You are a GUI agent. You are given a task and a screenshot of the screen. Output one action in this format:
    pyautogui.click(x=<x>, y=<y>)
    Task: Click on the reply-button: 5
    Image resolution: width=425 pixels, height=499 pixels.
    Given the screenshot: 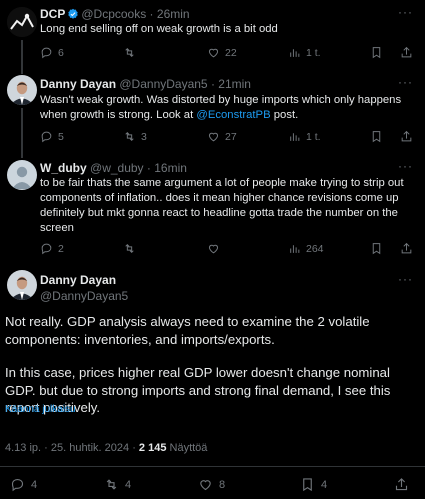 What is the action you would take?
    pyautogui.click(x=52, y=136)
    